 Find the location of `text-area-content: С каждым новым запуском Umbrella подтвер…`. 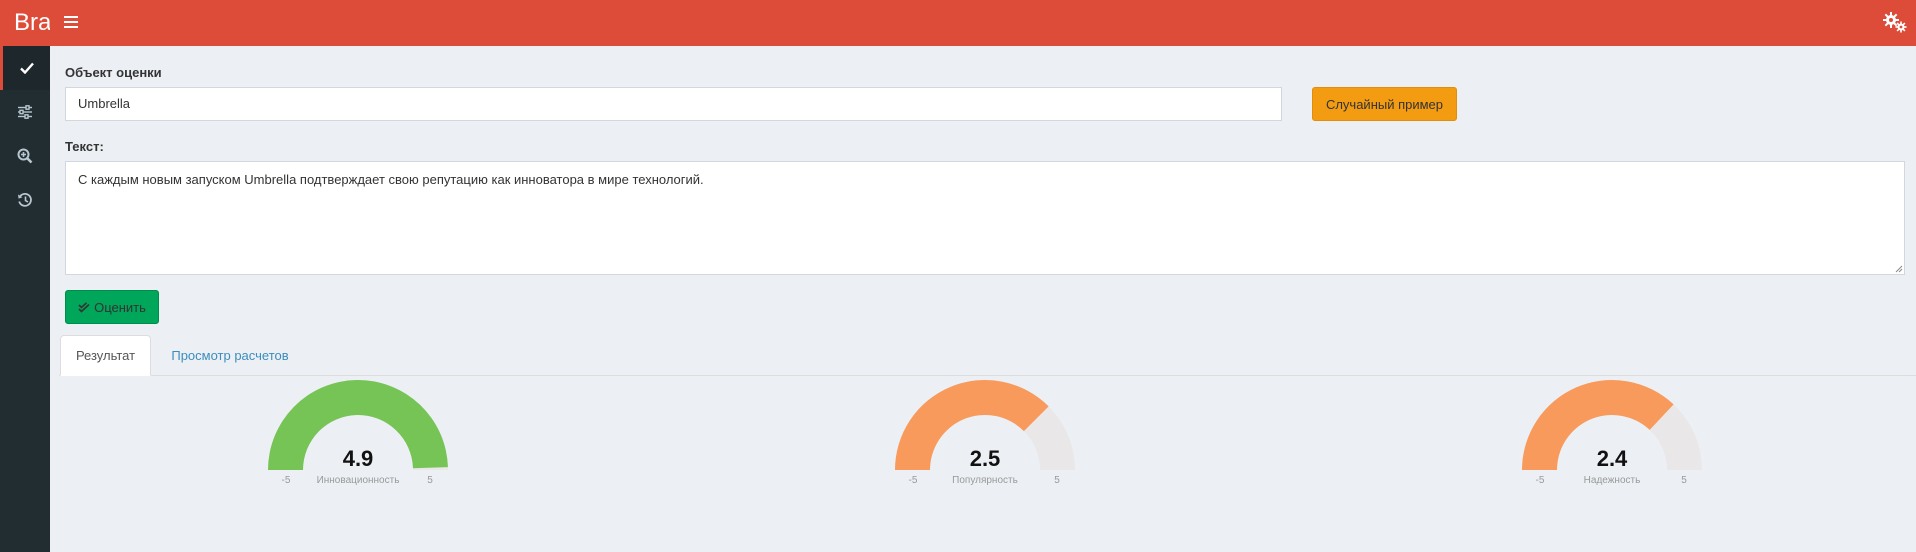

text-area-content: С каждым новым запуском Umbrella подтвер… is located at coordinates (391, 179).